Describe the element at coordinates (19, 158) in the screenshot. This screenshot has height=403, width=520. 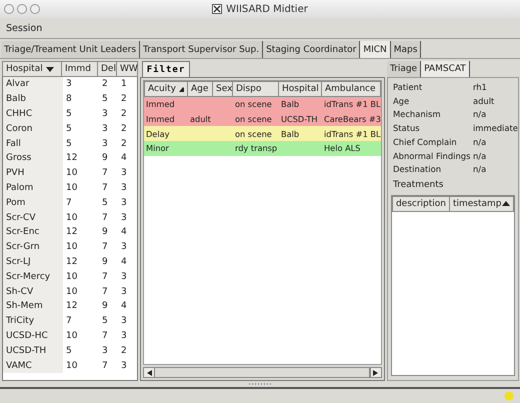
I see `table-cell: Gross` at that location.